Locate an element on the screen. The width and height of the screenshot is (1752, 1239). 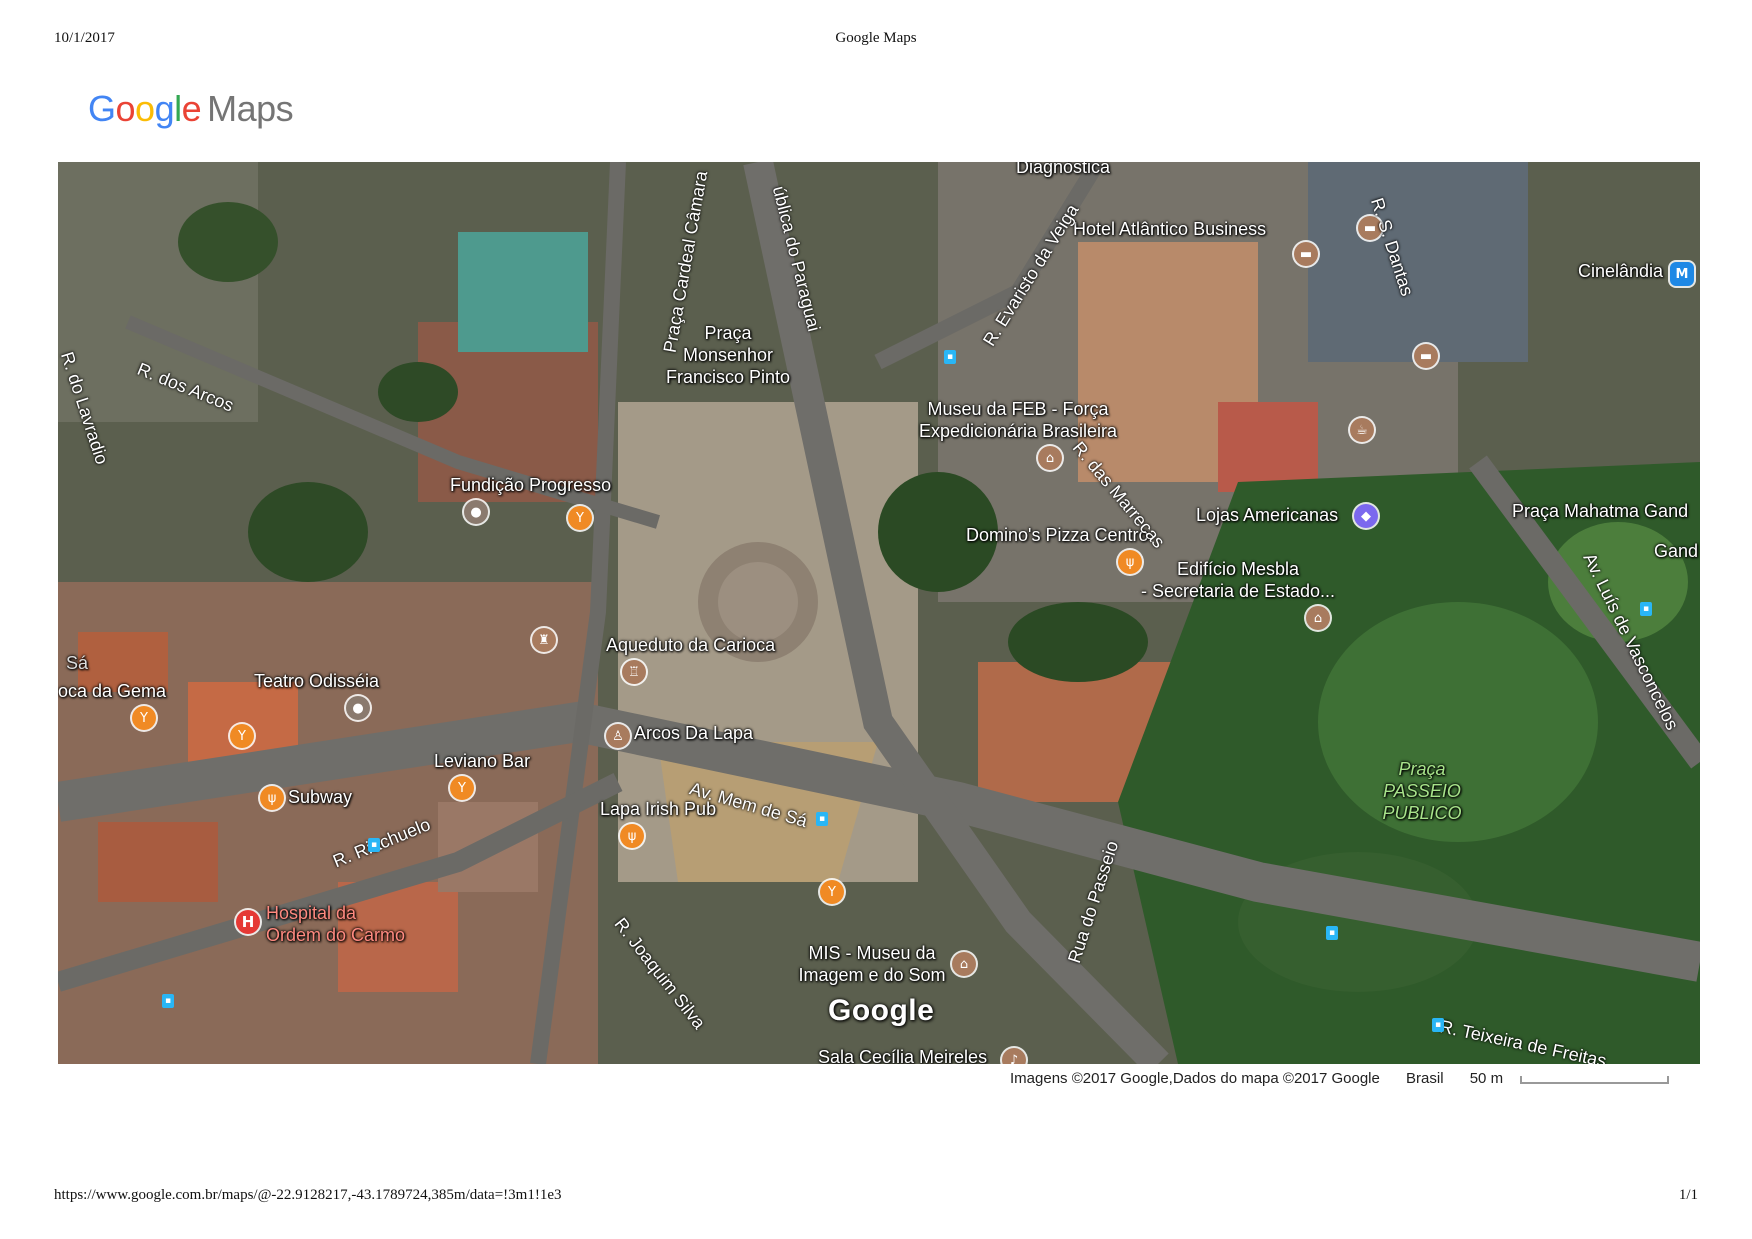
country-label: Brasil is located at coordinates (1425, 1078).